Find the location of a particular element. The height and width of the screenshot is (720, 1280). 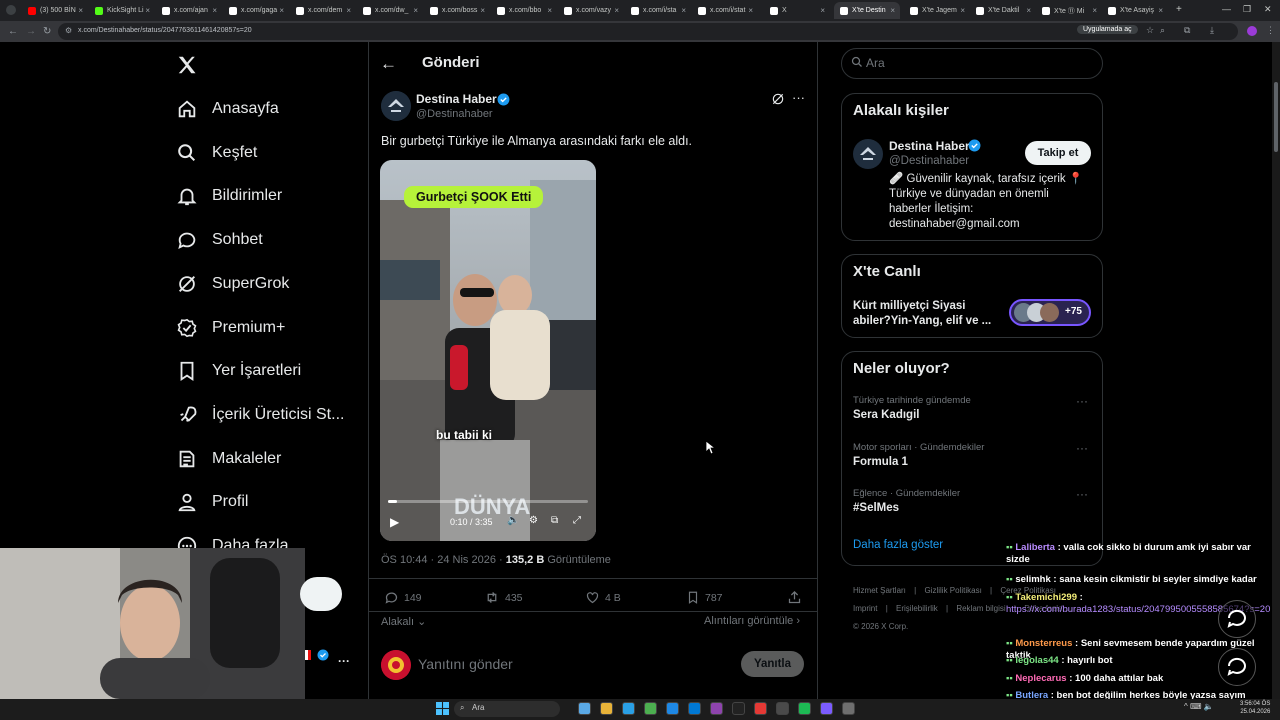

taskbar-clock: 3:56:04 ÖS 25.04.2026 is located at coordinates (1255, 708).